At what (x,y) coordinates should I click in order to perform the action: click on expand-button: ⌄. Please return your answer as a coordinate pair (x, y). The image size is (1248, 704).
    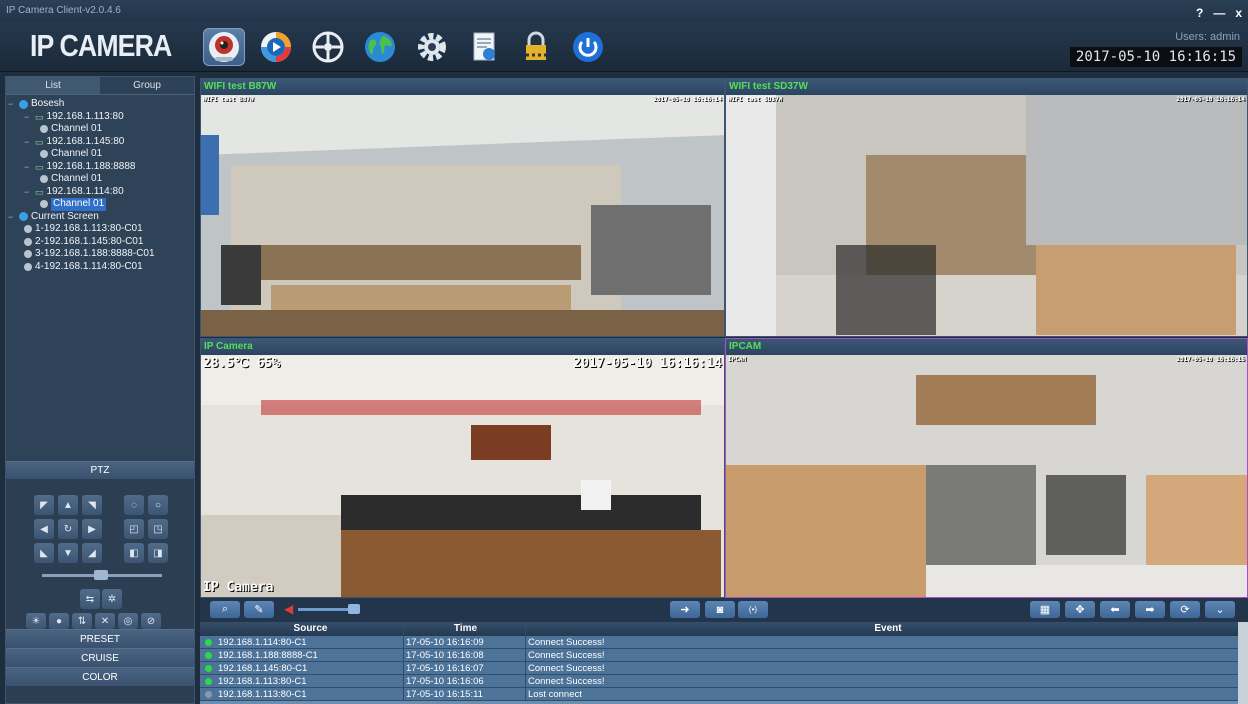
    Looking at the image, I should click on (1220, 609).